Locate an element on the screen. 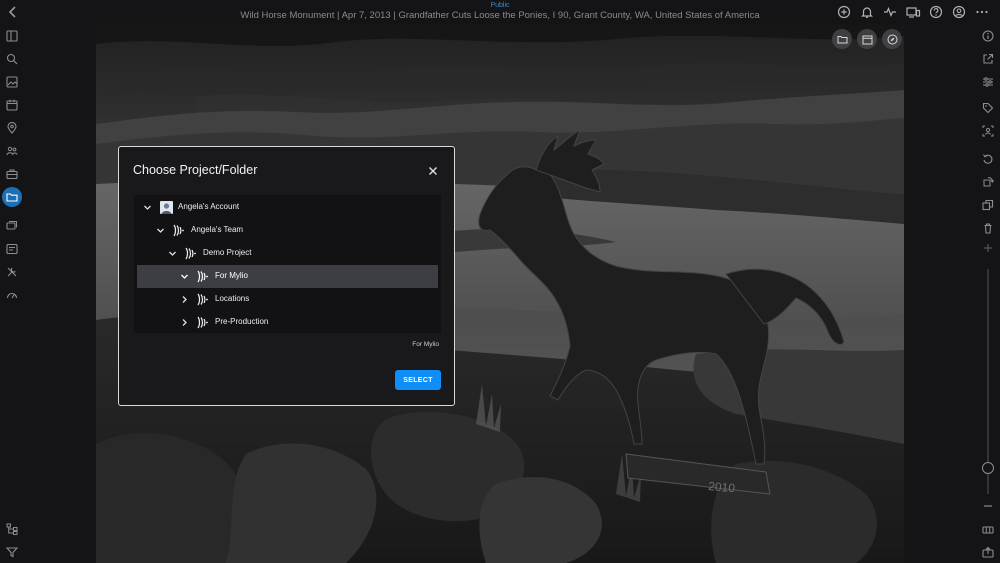 This screenshot has width=1000, height=563. activity-icon is located at coordinates (890, 12).